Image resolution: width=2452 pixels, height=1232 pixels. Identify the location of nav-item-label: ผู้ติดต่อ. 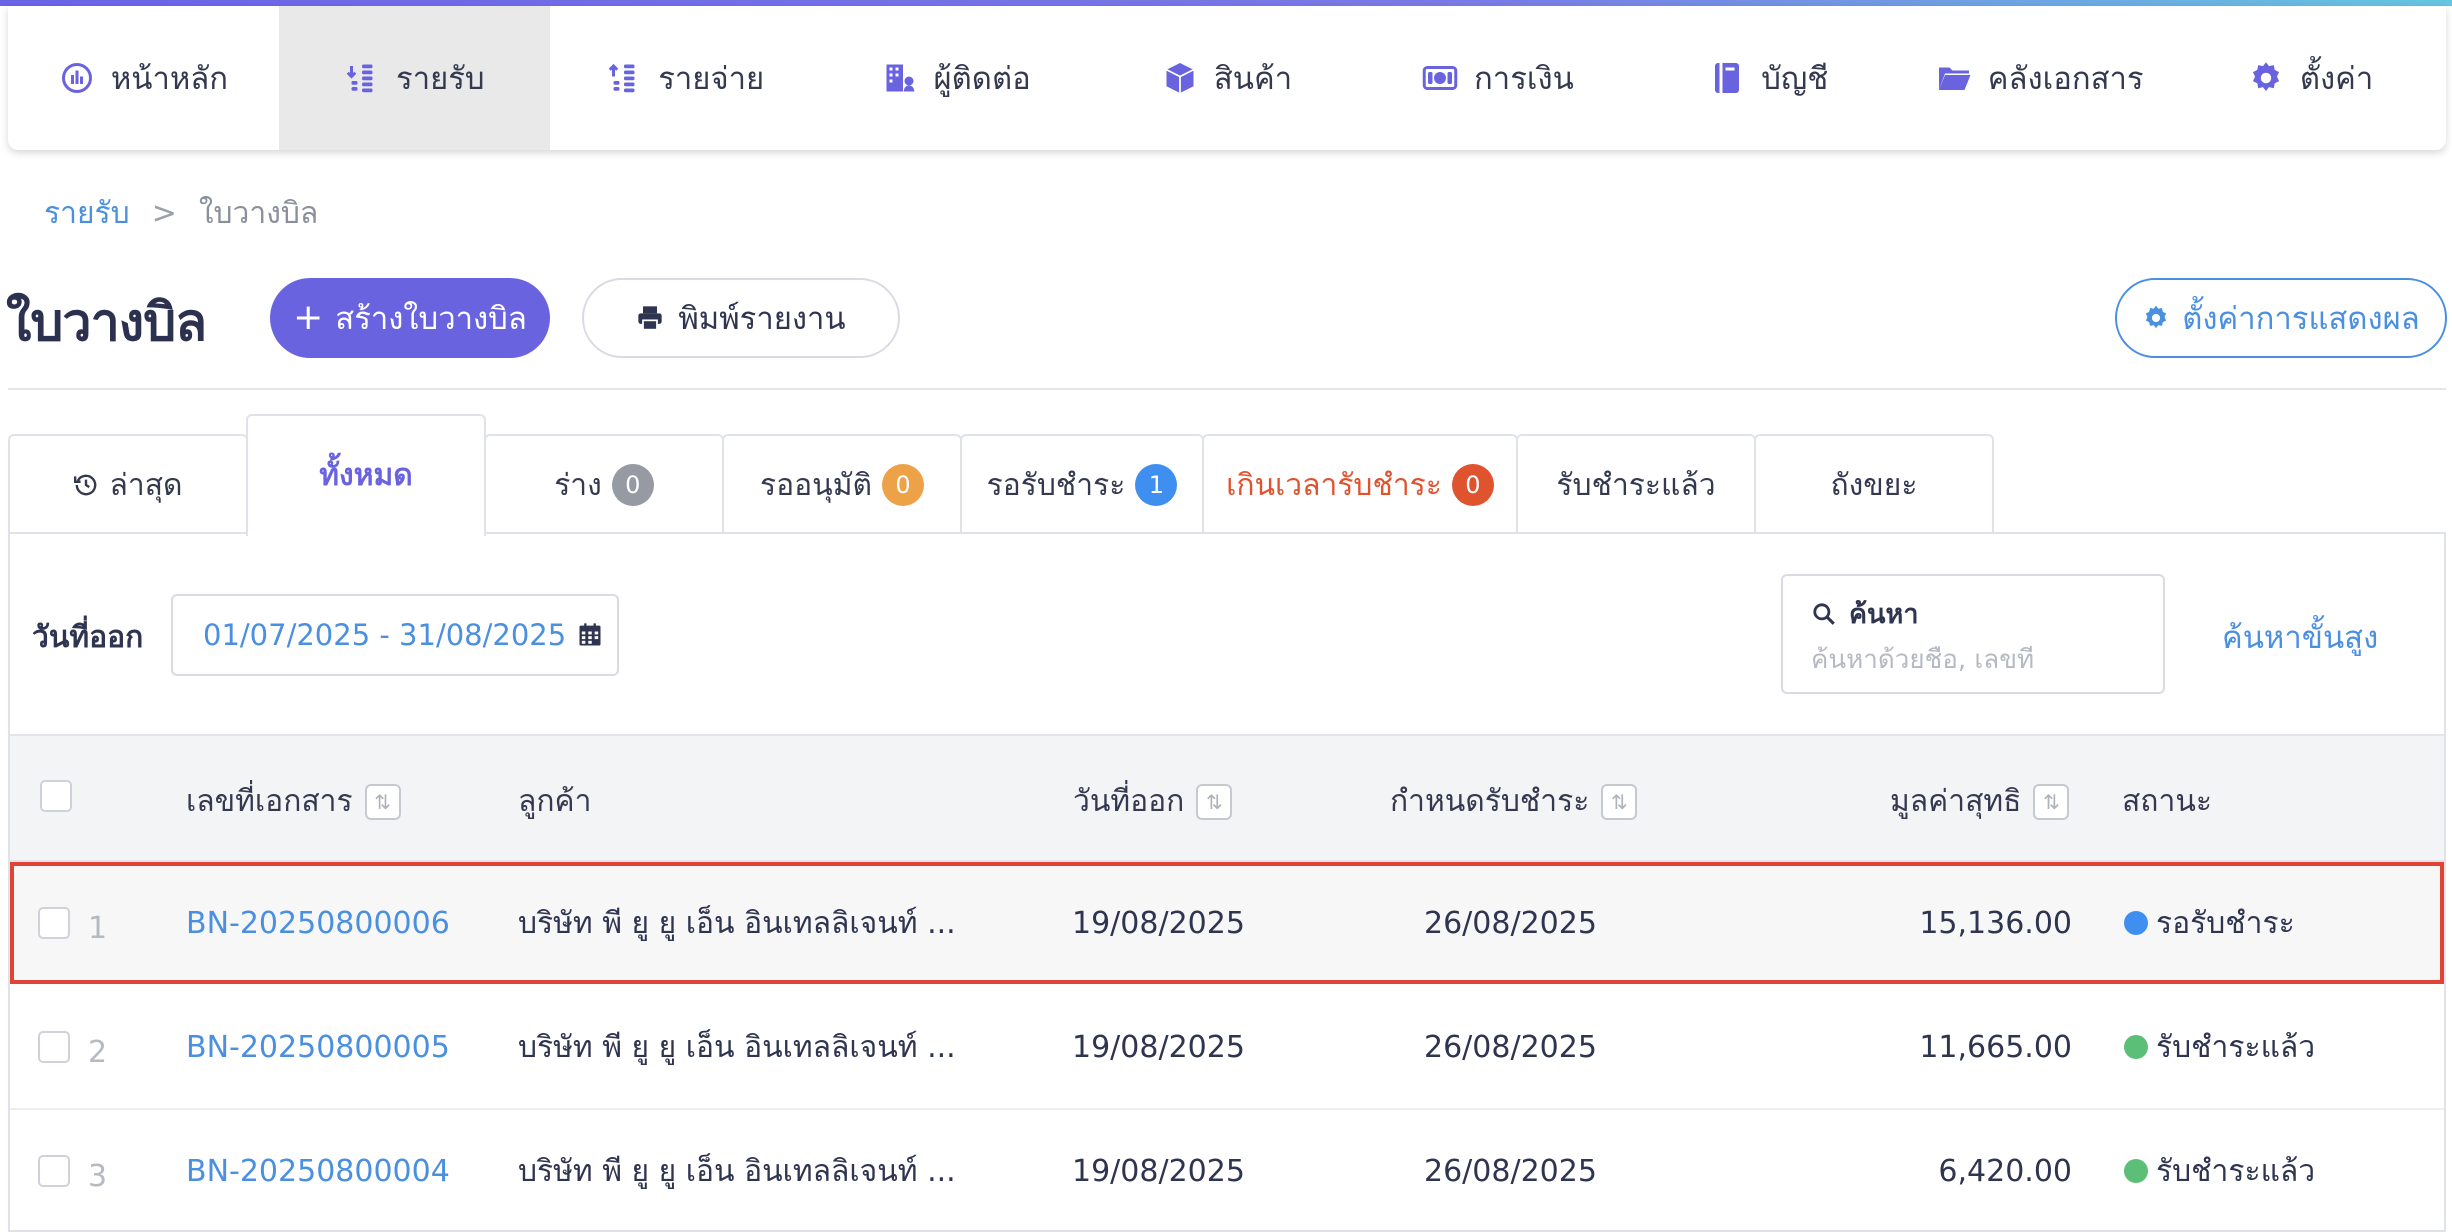
(982, 79).